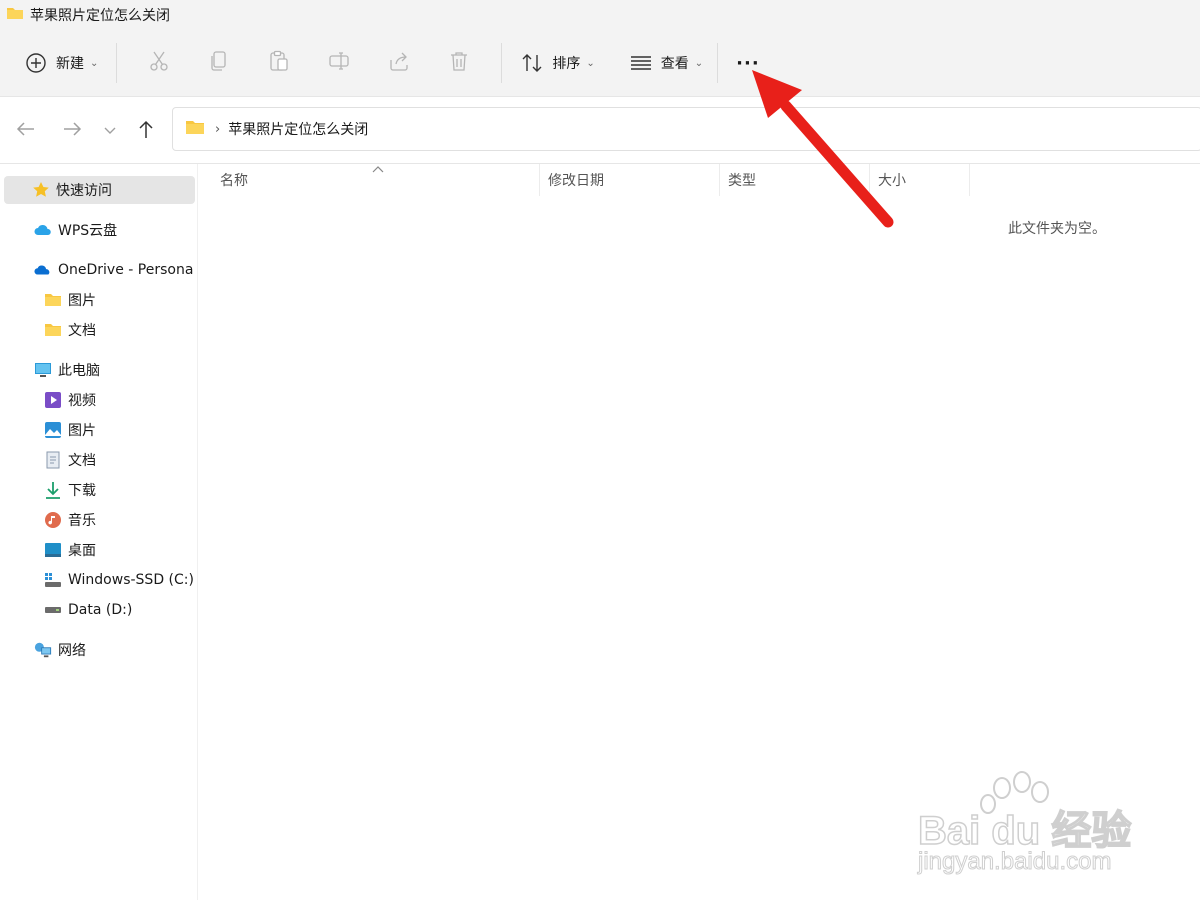  I want to click on column-header-label: 名称, so click(234, 181).